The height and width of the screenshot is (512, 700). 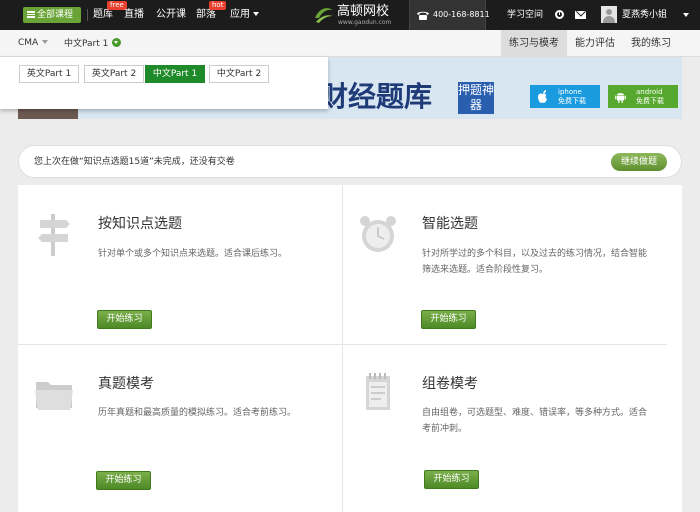 I want to click on nav-label: 直播, so click(x=134, y=14).